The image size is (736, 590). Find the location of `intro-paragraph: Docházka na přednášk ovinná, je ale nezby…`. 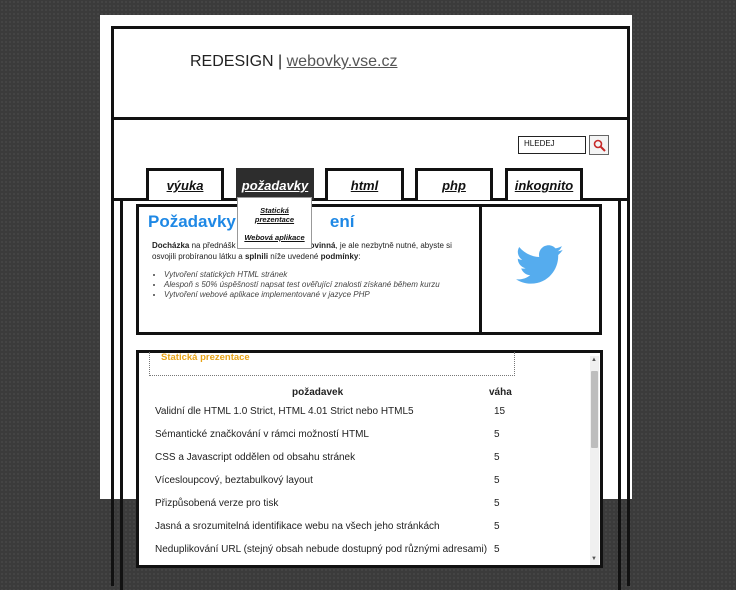

intro-paragraph: Docházka na přednášk ovinná, je ale nezby… is located at coordinates (312, 251).